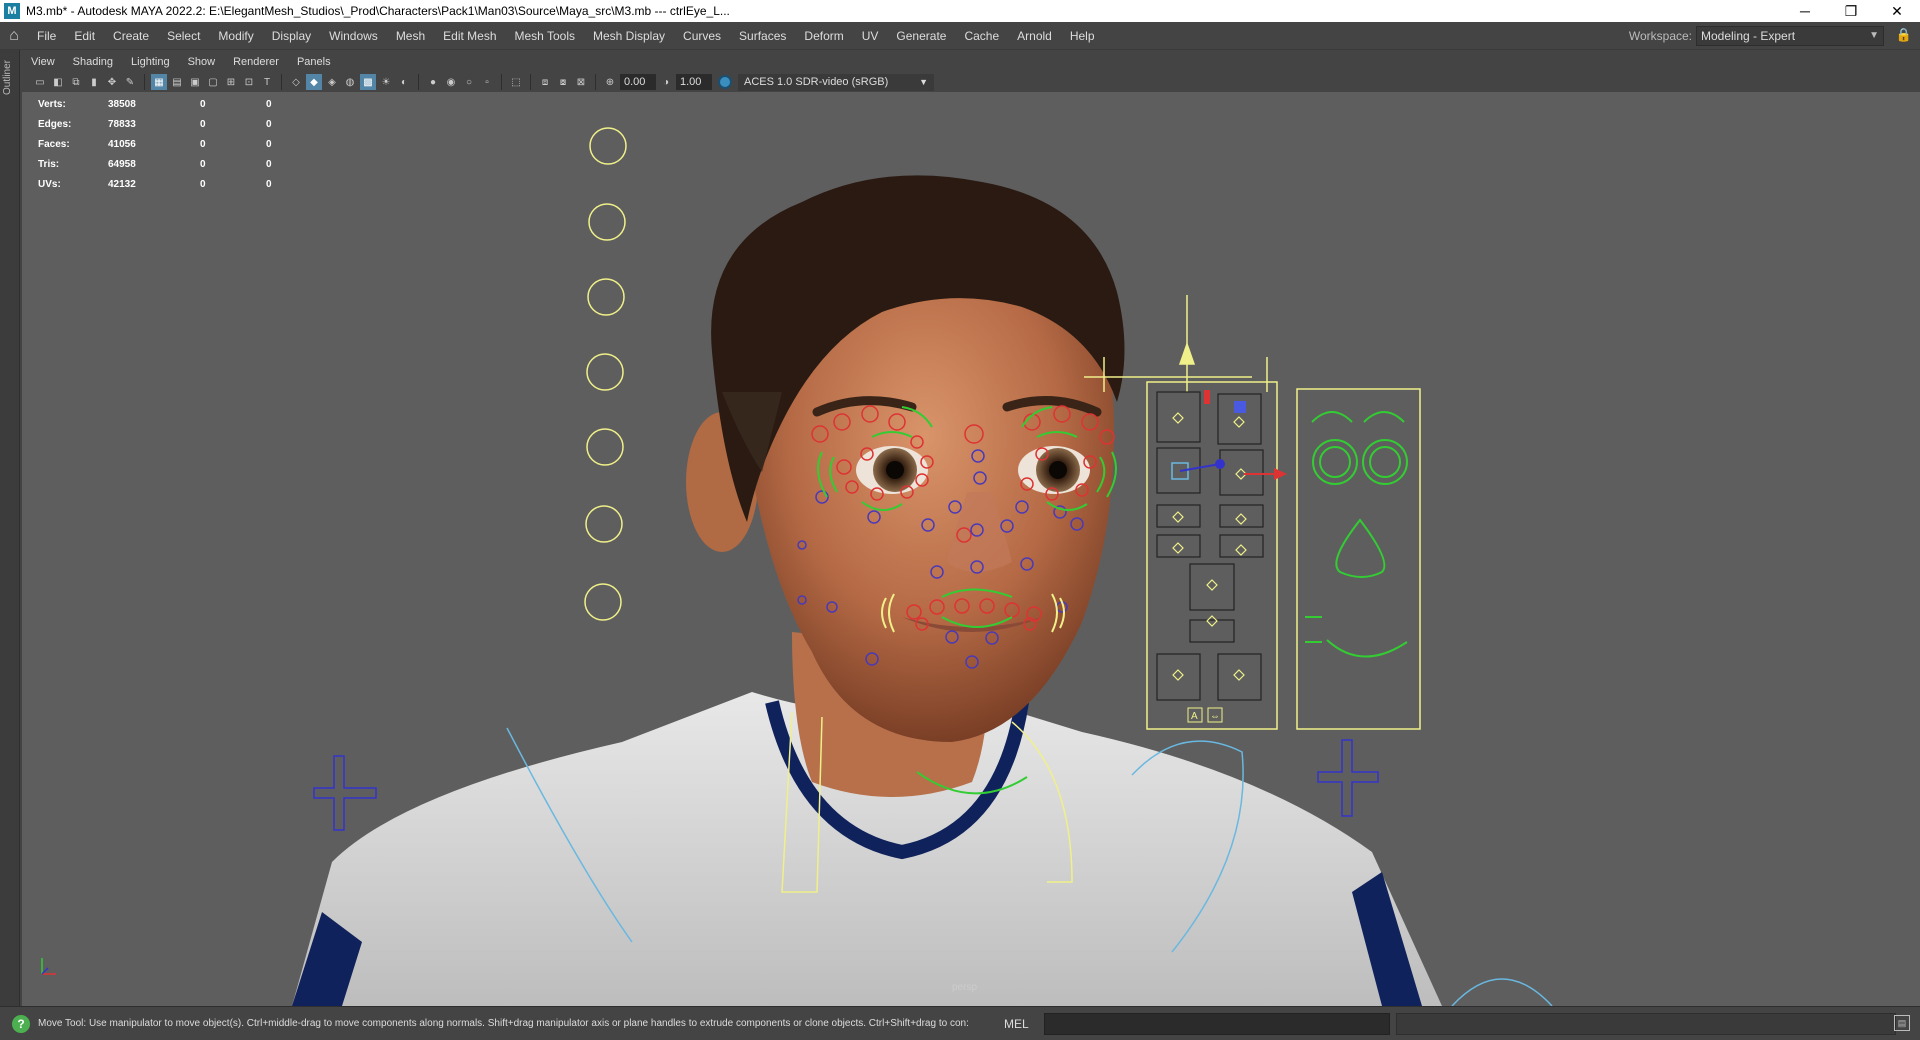  I want to click on menu-edit-mesh: Edit Mesh, so click(469, 36).